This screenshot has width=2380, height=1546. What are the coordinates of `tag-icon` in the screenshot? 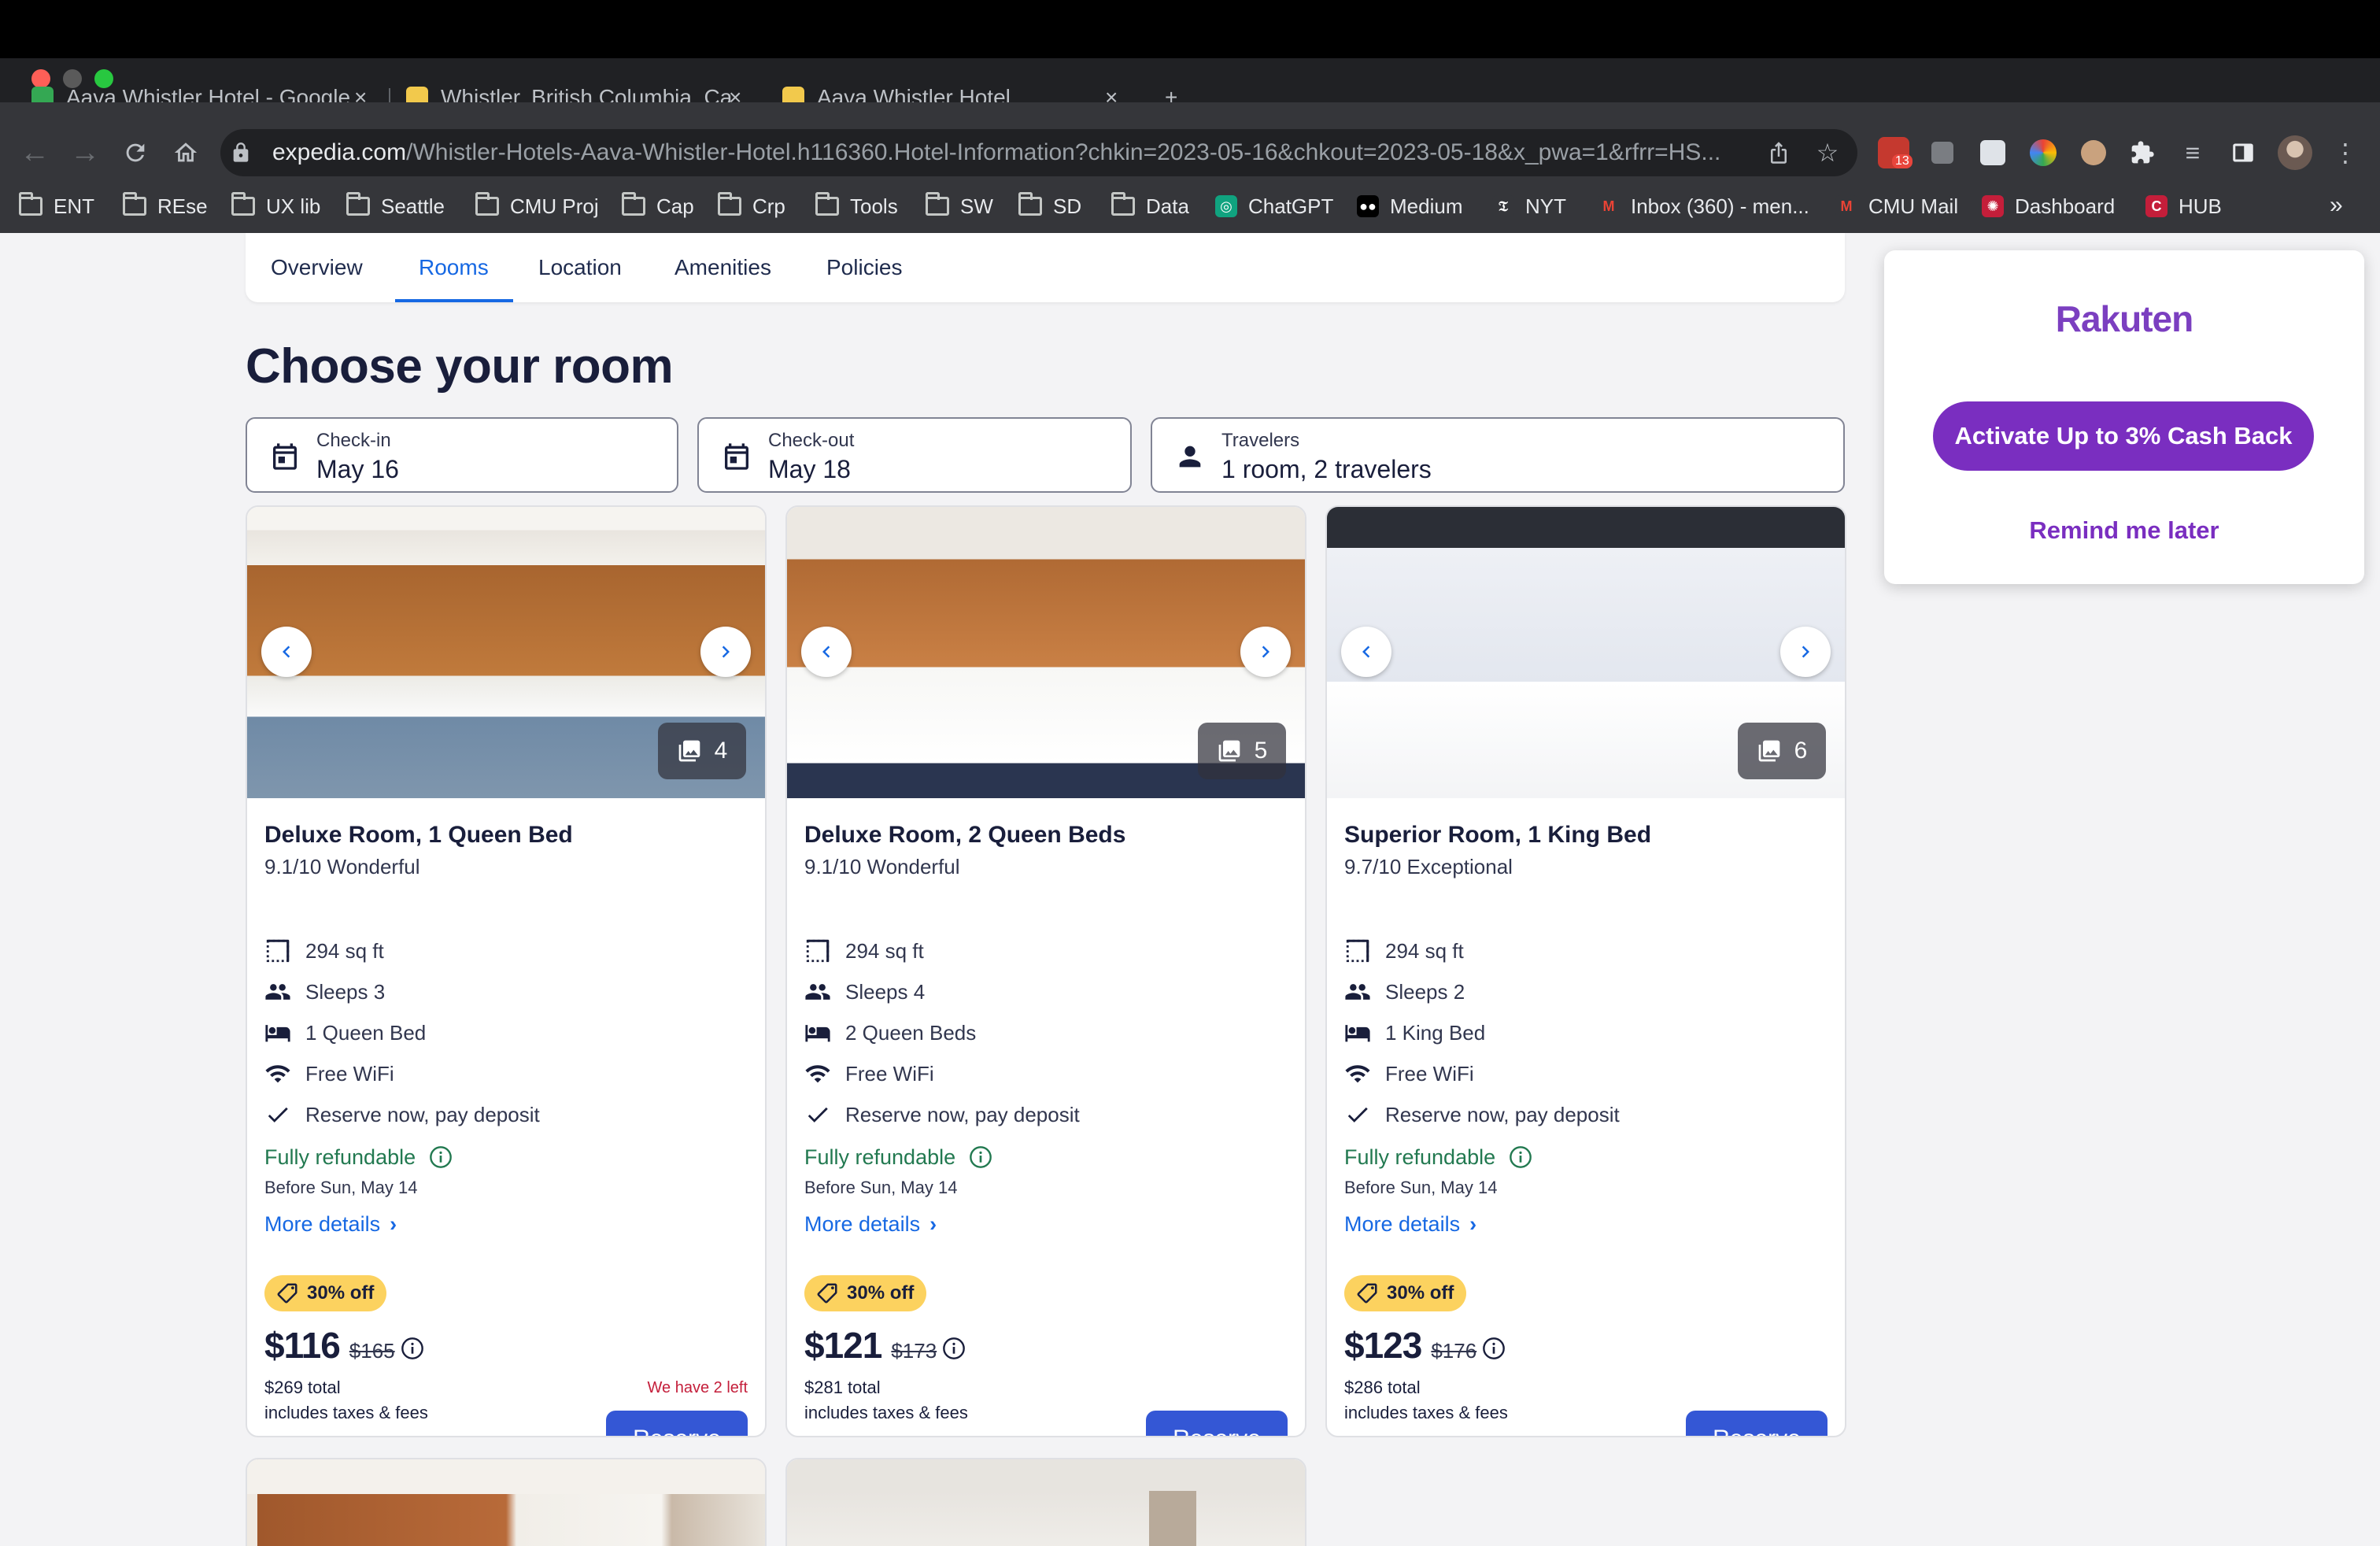 It's located at (1367, 1293).